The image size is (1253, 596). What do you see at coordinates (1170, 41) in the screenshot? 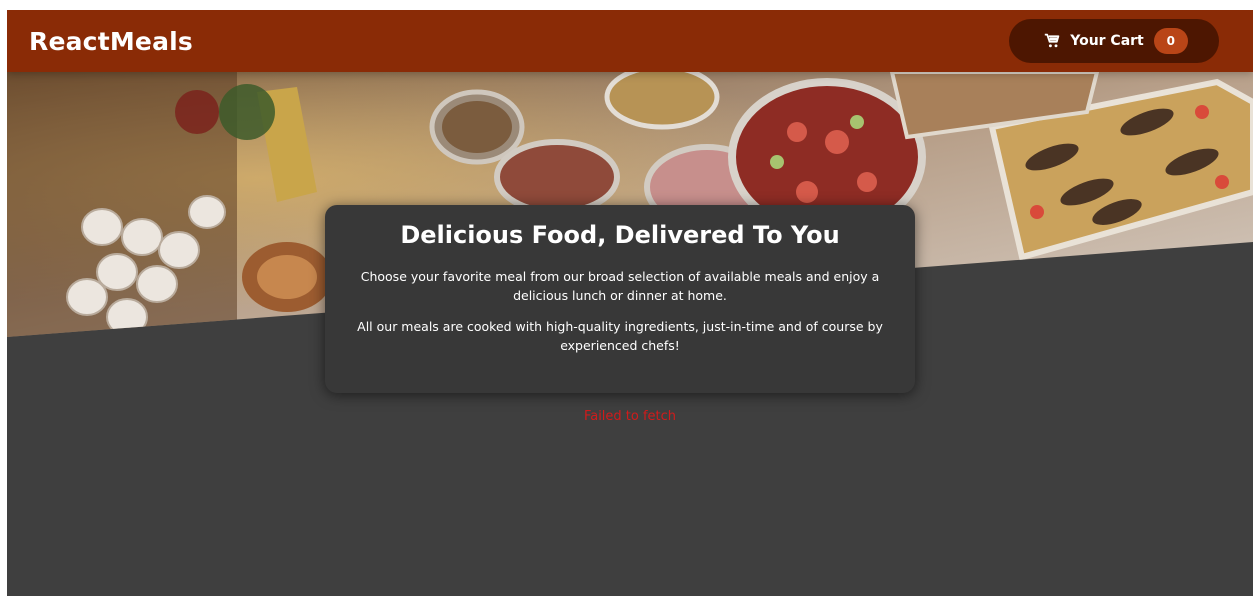
I see `cart-count-badge: 0` at bounding box center [1170, 41].